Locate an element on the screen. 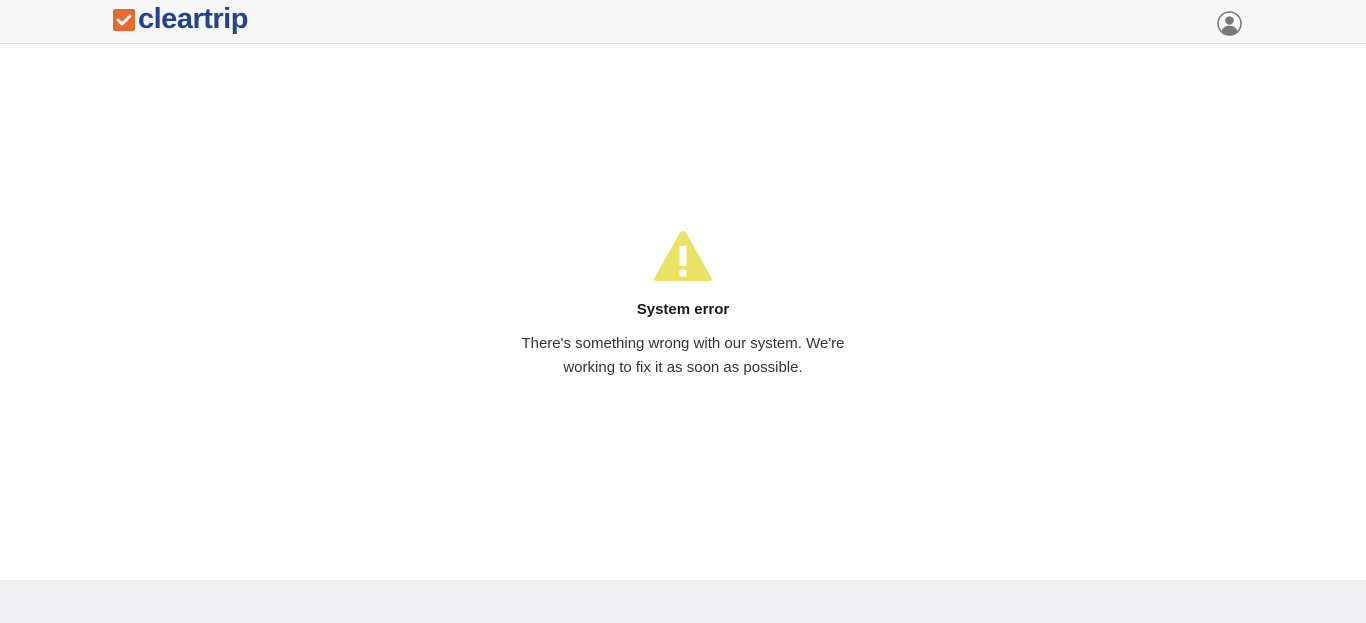 This screenshot has width=1366, height=623. top-header: cleartrip is located at coordinates (683, 22).